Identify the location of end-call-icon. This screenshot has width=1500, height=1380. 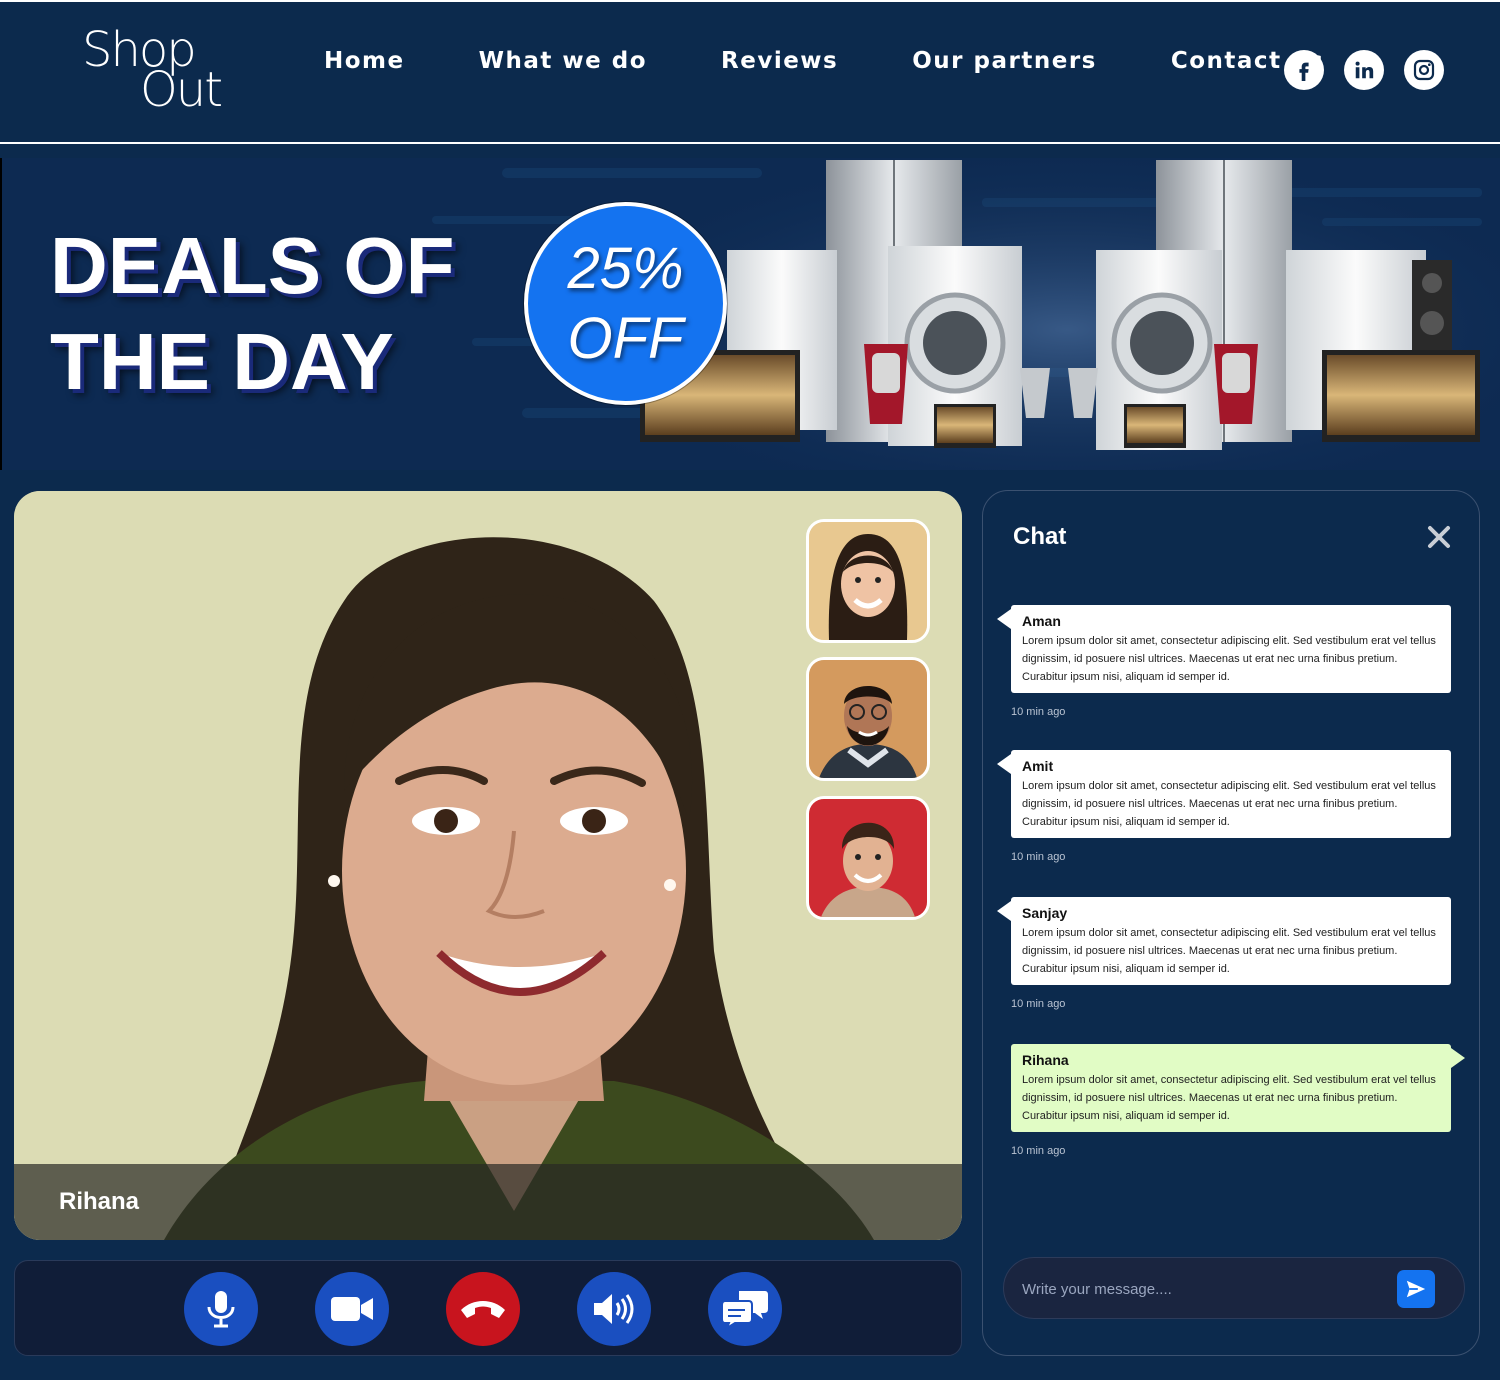
(483, 1309).